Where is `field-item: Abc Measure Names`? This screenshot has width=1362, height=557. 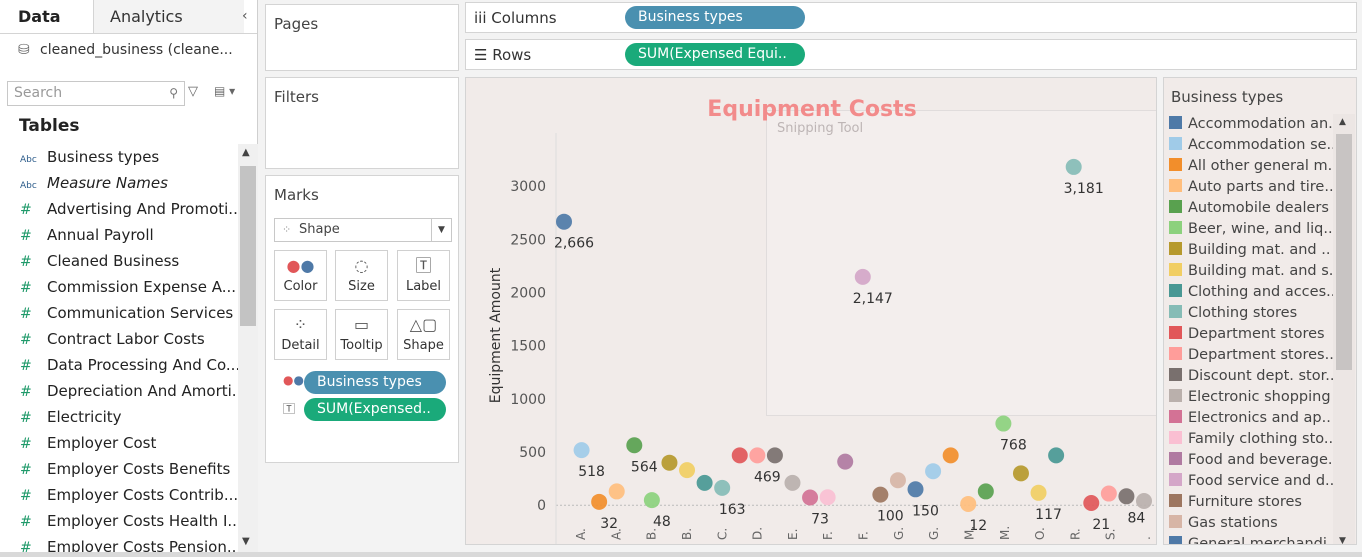 field-item: Abc Measure Names is located at coordinates (119, 183).